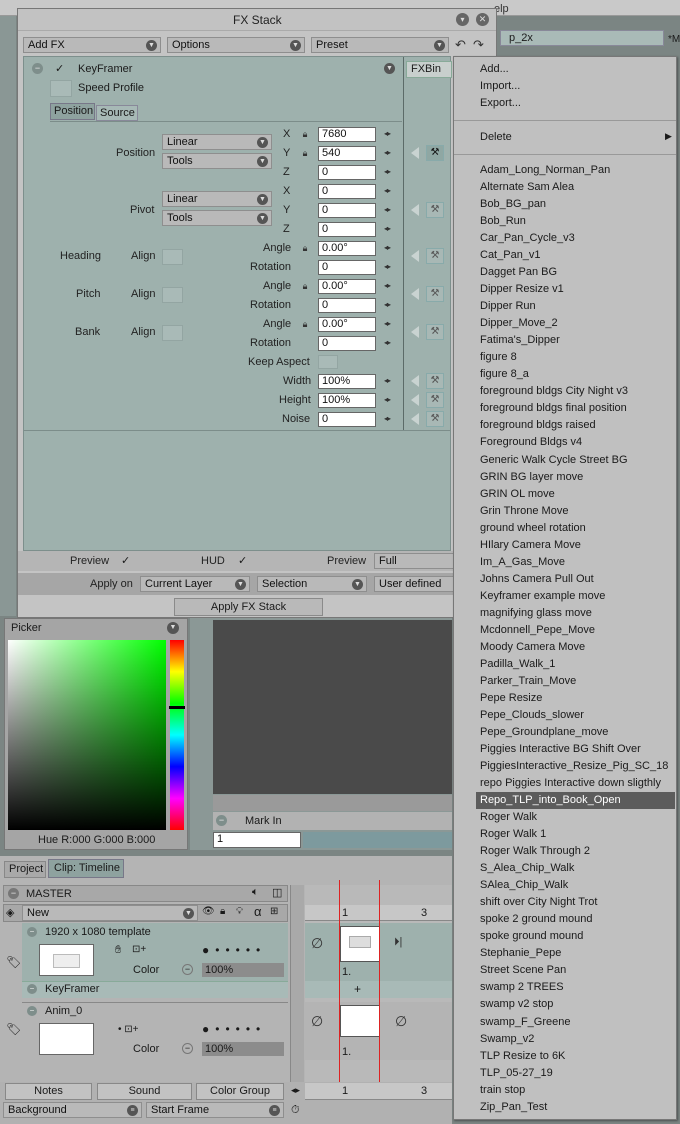 This screenshot has height=1124, width=680. Describe the element at coordinates (195, 584) in the screenshot. I see `apply-layer-dropdown: Current Layer ▼` at that location.